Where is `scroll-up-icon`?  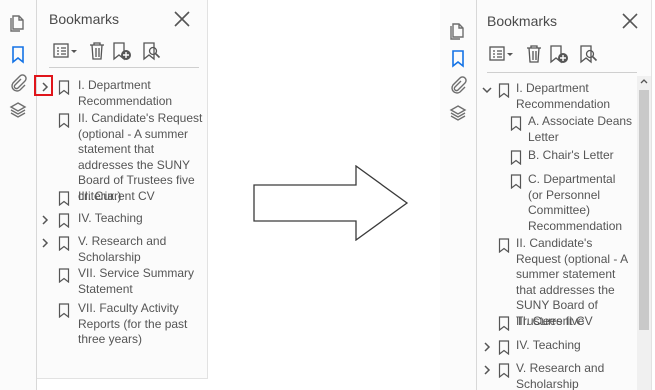 scroll-up-icon is located at coordinates (644, 81).